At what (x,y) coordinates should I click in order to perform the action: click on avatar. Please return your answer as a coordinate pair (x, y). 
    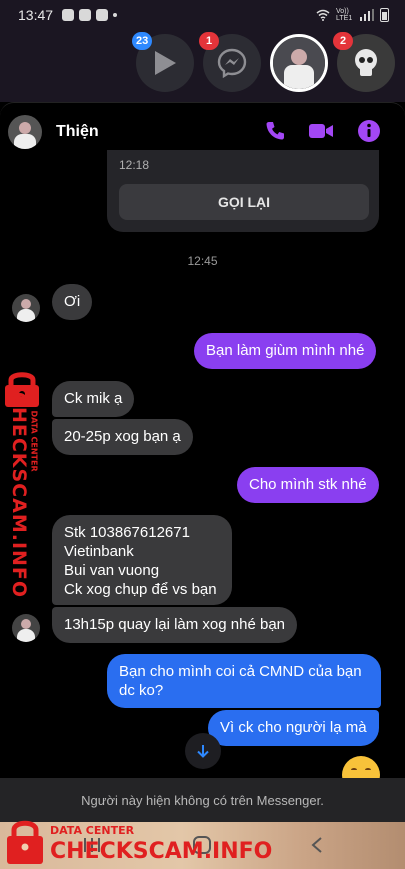
    Looking at the image, I should click on (299, 63).